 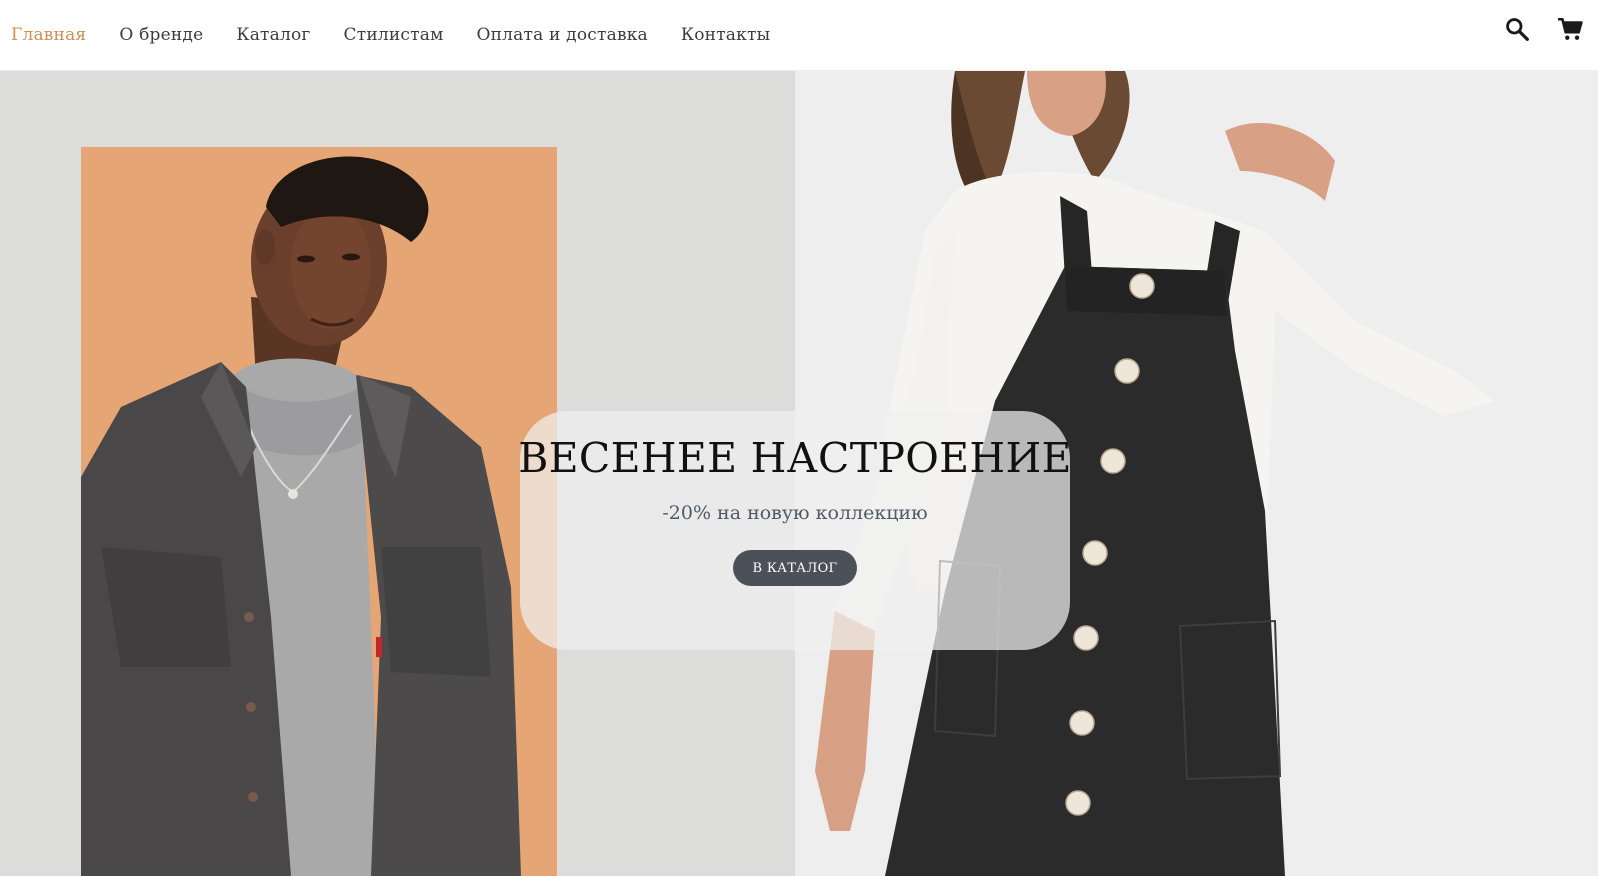 I want to click on nav-item-contacts: Контакты, so click(x=725, y=35).